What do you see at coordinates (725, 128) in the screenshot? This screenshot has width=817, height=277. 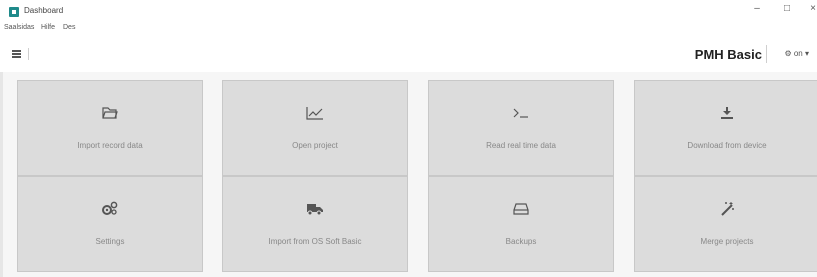 I see `tile-download-from-device: Download from device` at bounding box center [725, 128].